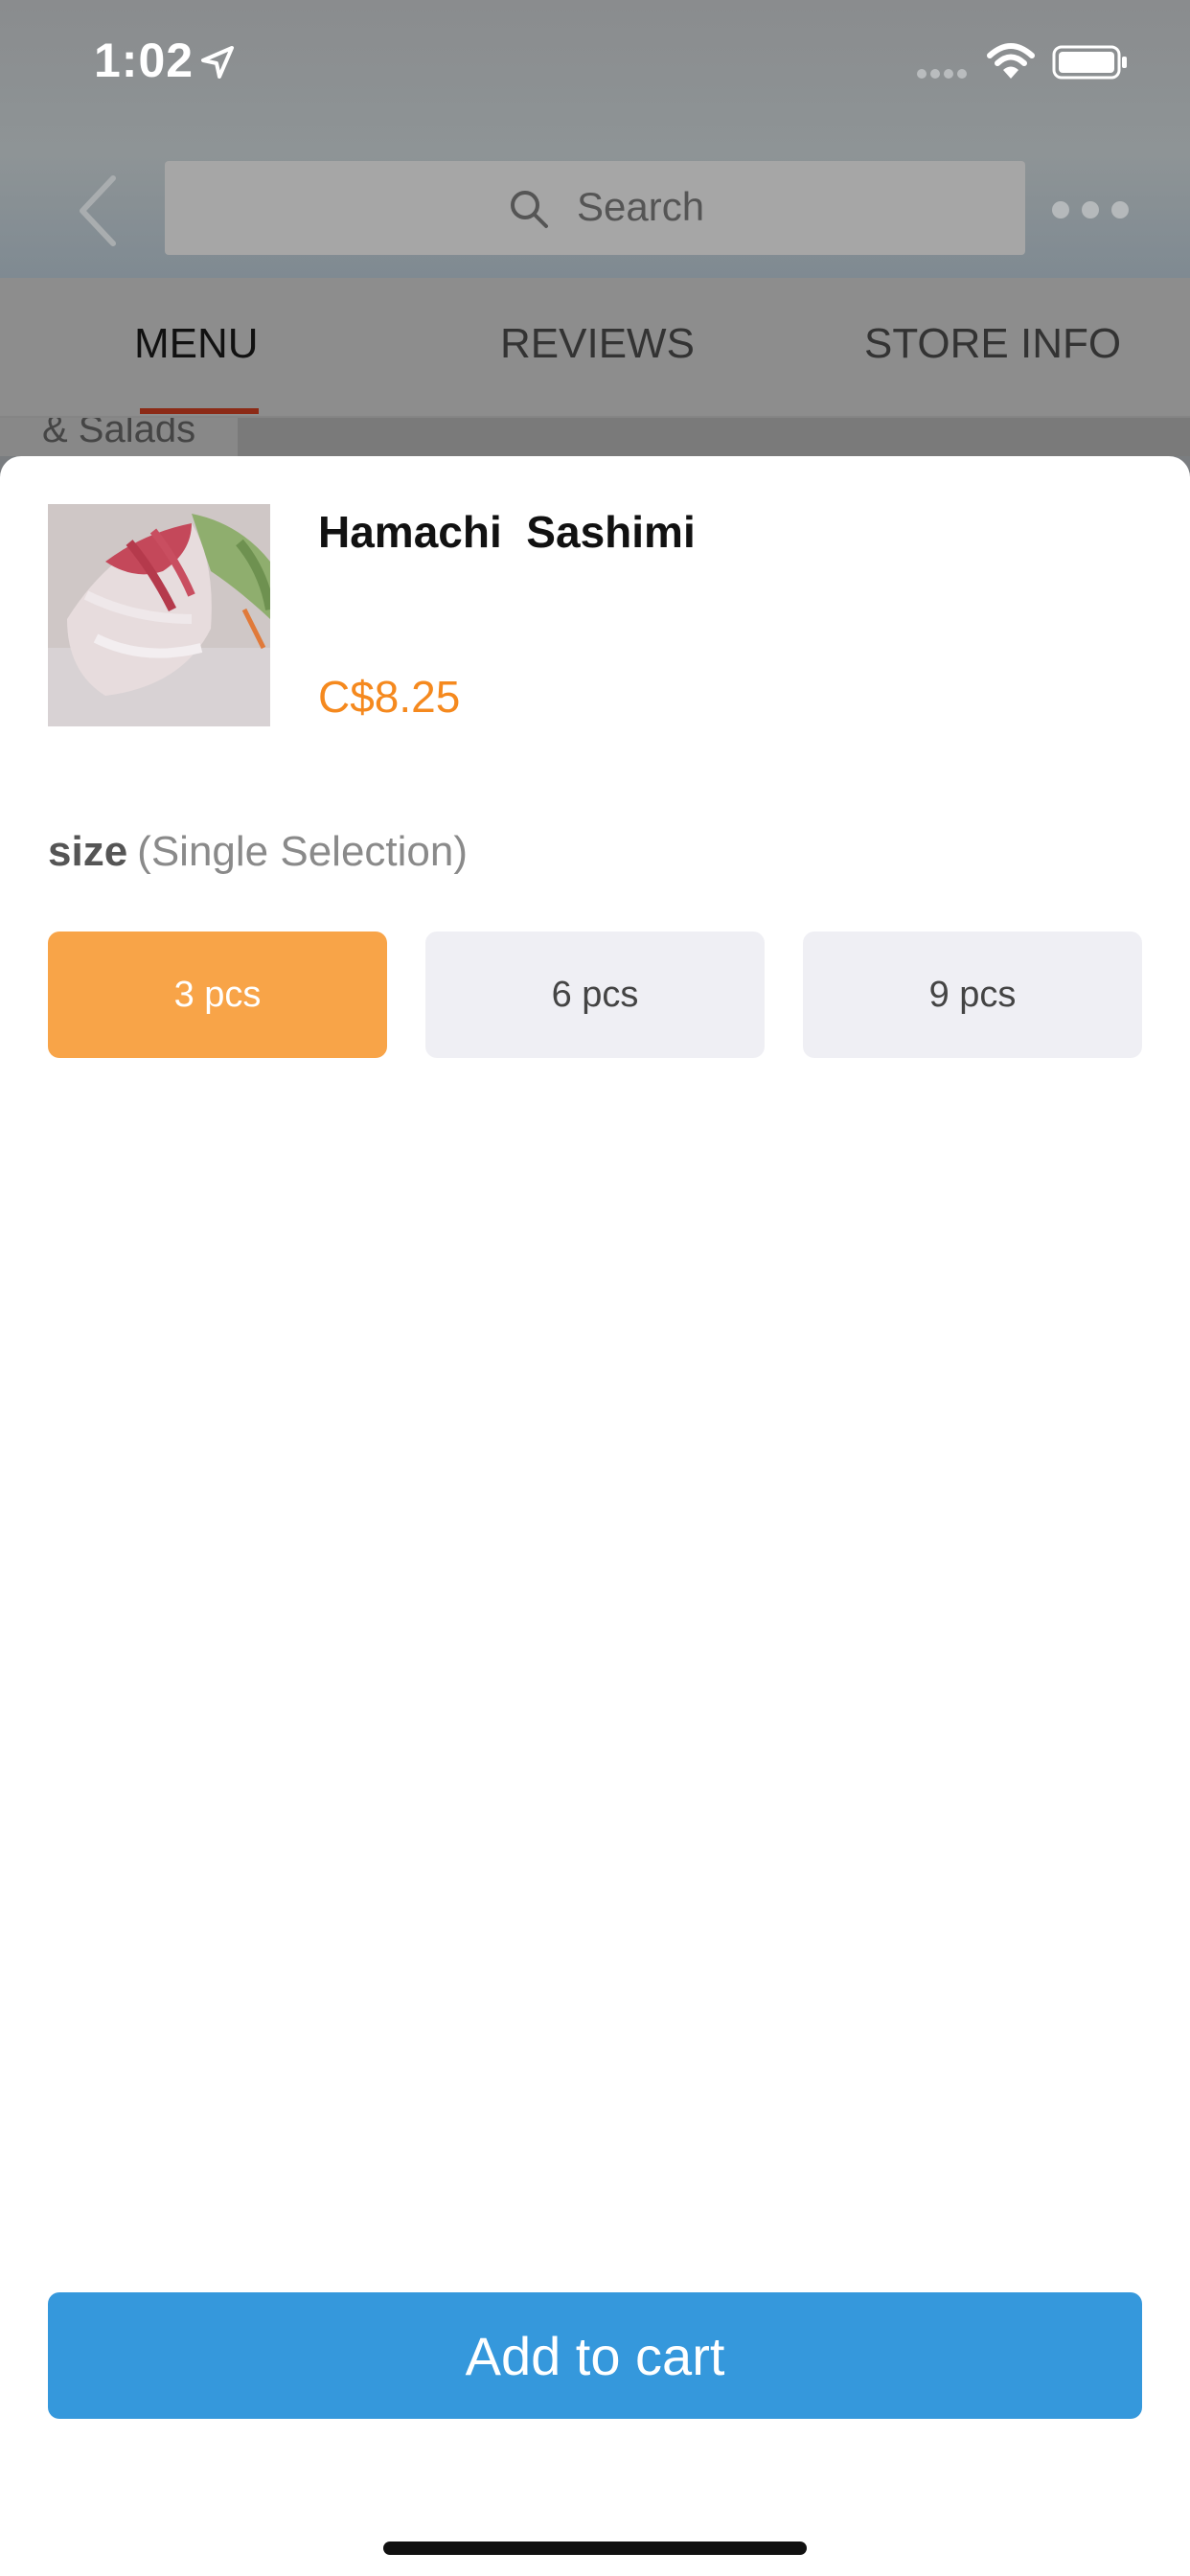 The width and height of the screenshot is (1190, 2576). I want to click on option-group-mode: (Single Selection), so click(303, 851).